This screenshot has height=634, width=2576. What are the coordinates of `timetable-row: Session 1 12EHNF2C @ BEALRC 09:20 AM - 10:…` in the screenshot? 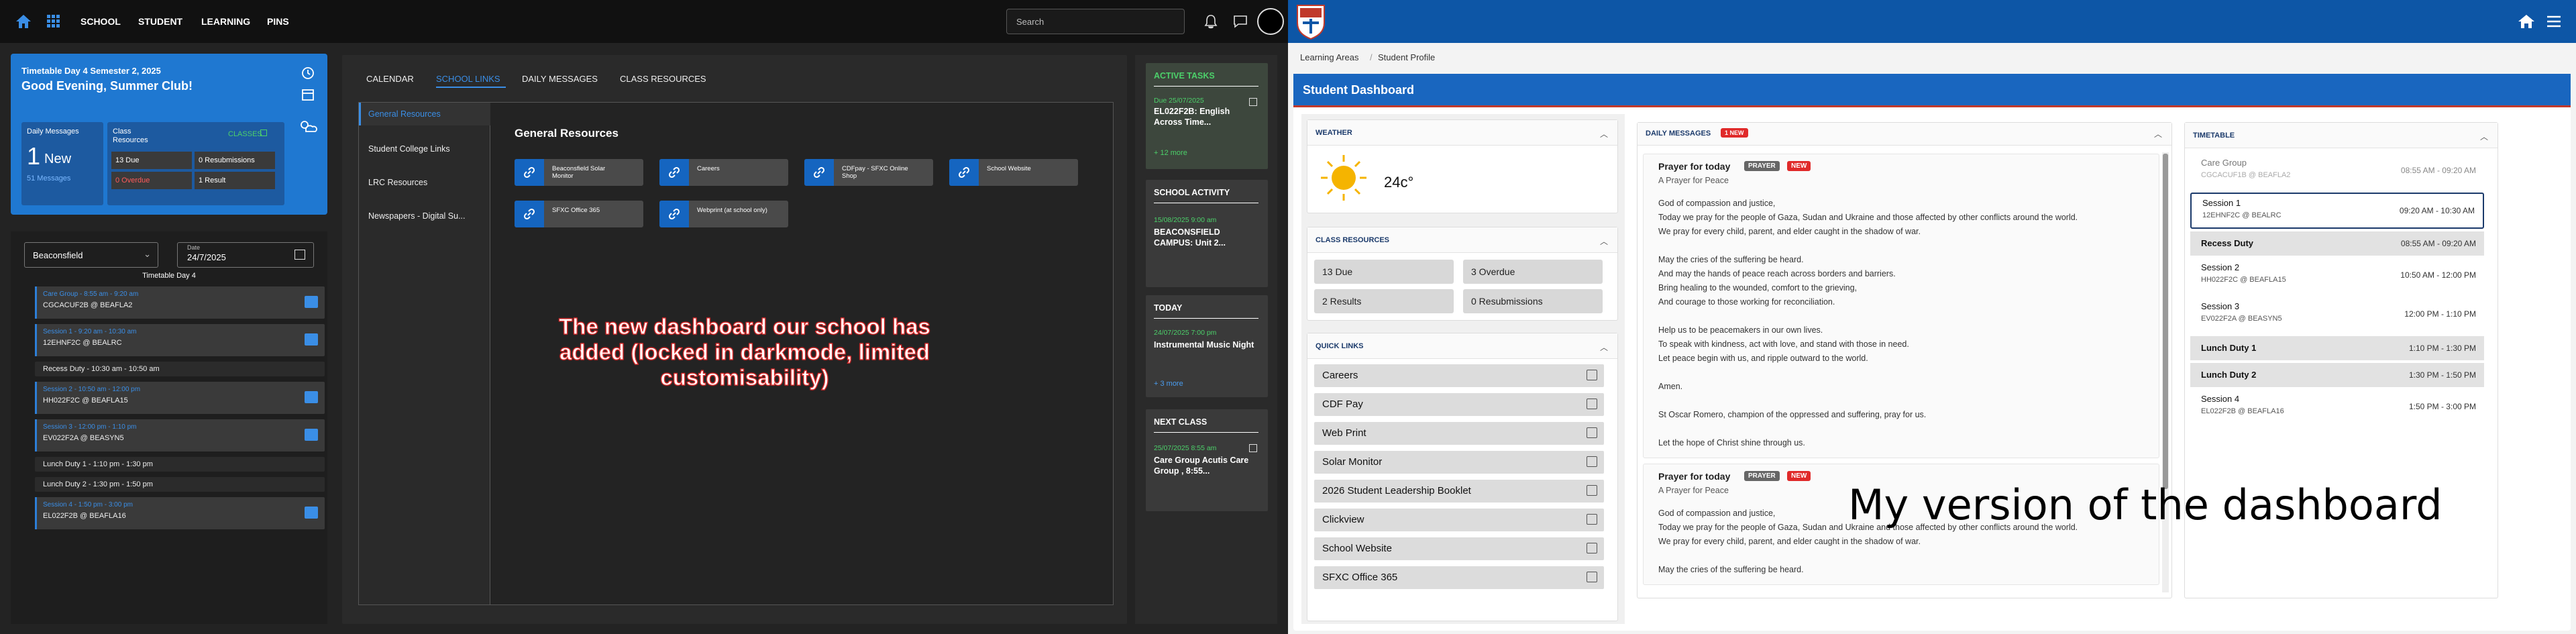 It's located at (2337, 211).